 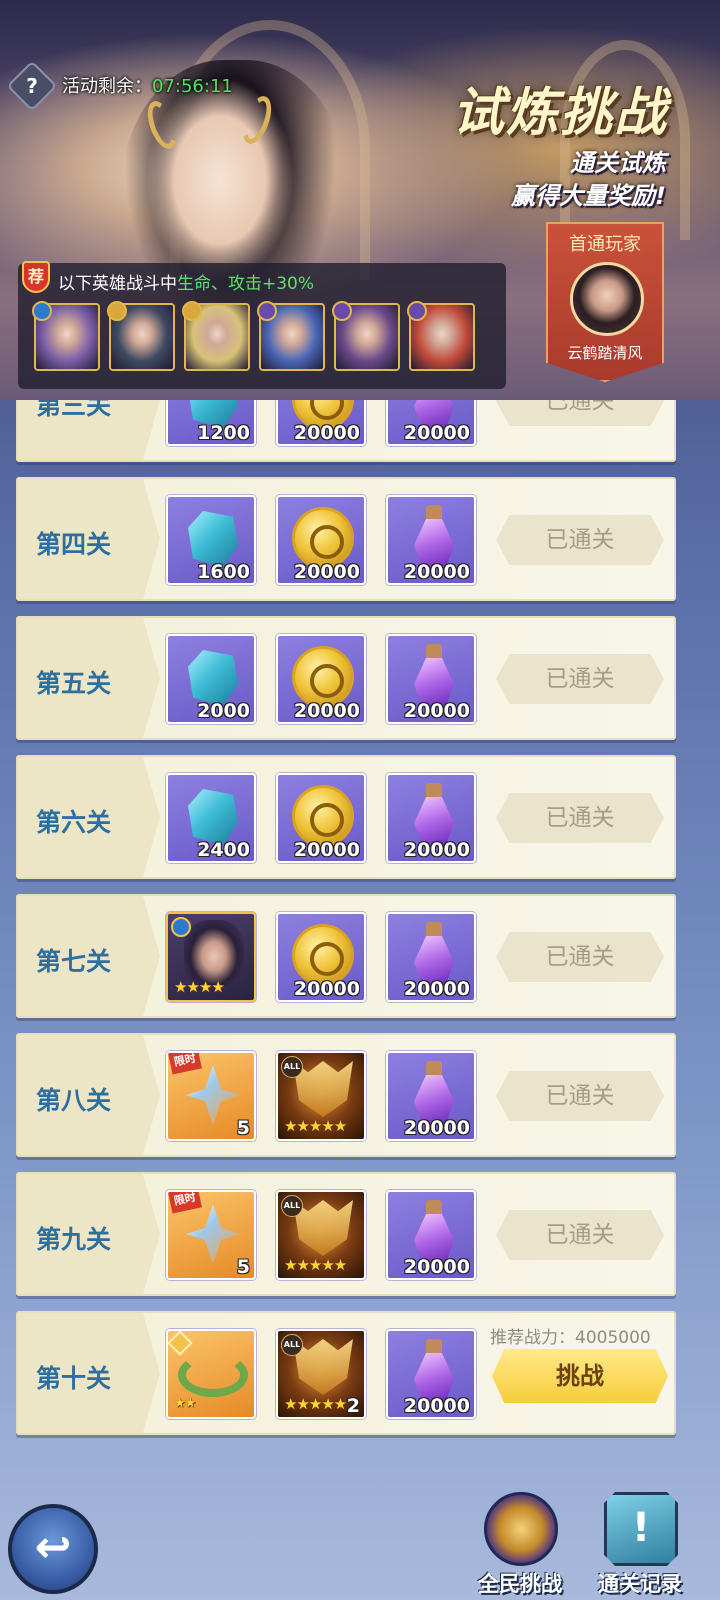 I want to click on event-timer: 活动剩余：07:56:11, so click(x=147, y=85).